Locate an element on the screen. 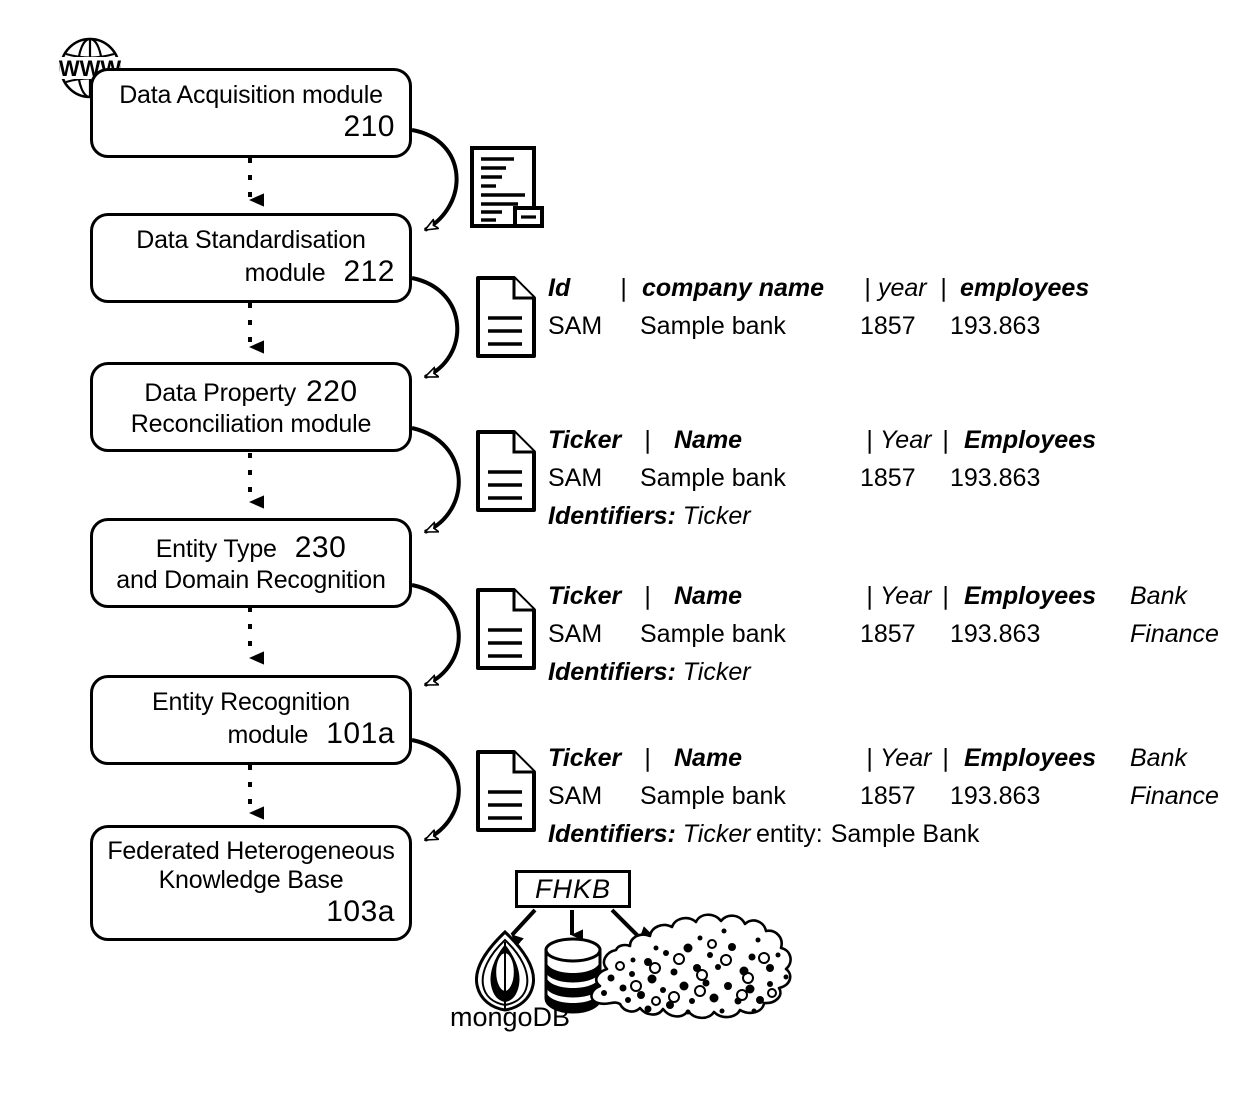  module-line-1-with-ref: Entity Type 230 is located at coordinates (251, 548).